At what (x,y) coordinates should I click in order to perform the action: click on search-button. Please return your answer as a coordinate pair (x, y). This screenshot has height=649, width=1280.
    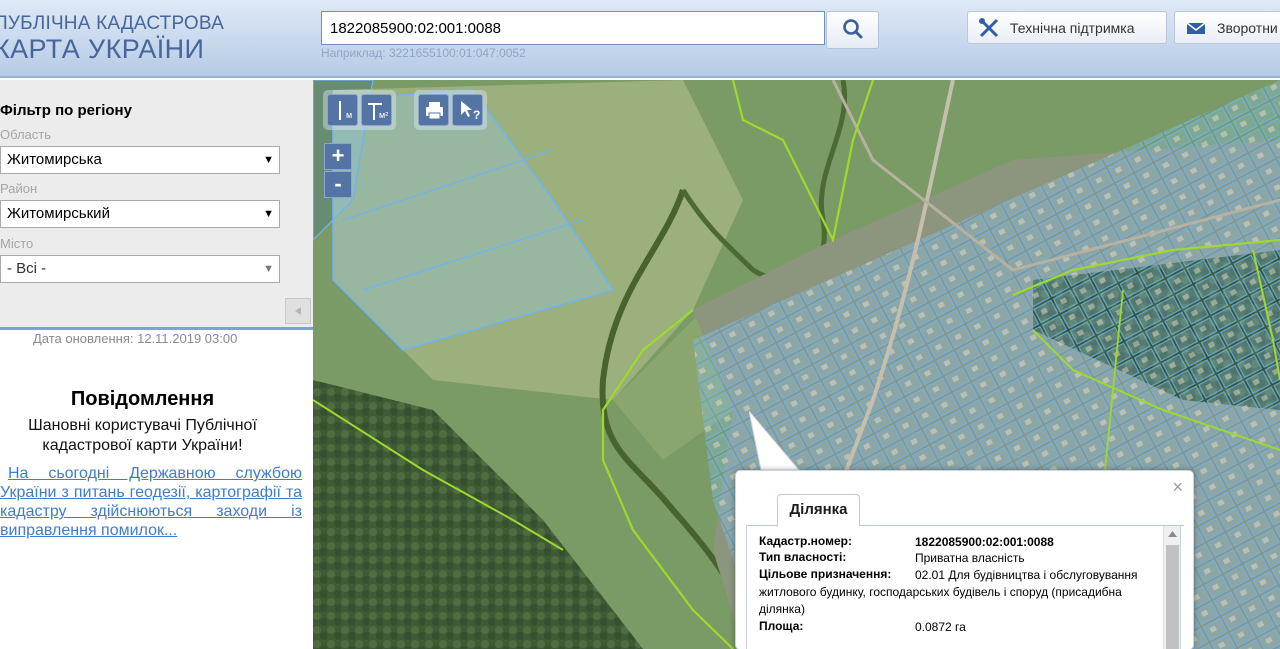
    Looking at the image, I should click on (852, 30).